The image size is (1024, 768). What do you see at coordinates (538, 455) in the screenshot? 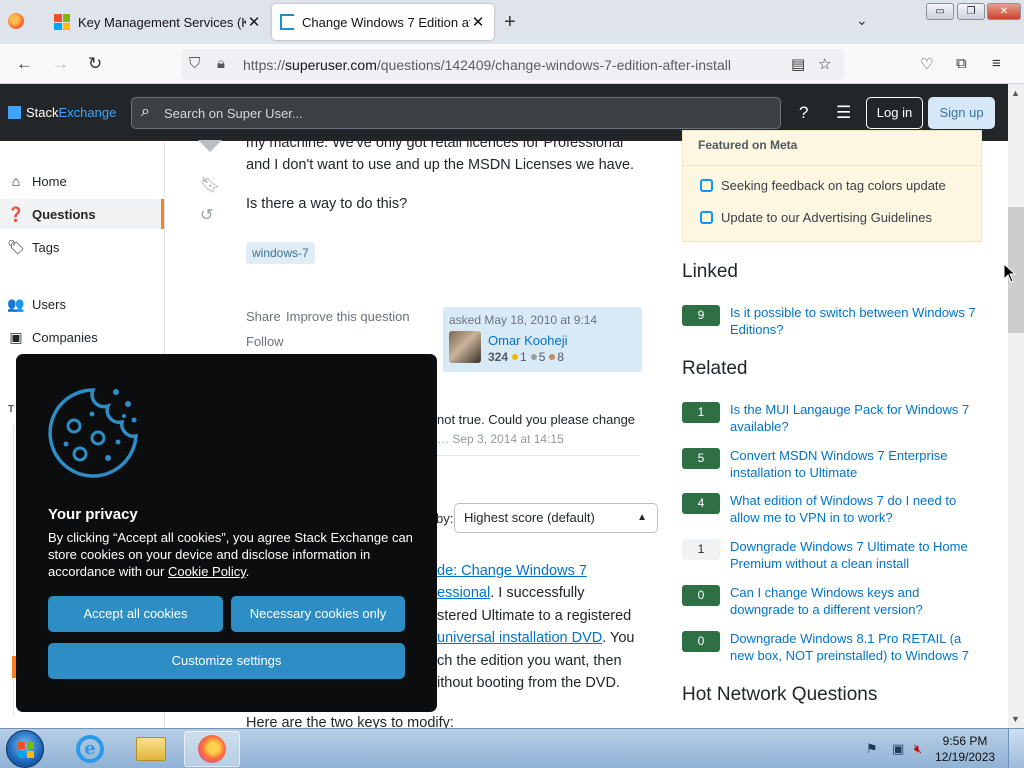
I see `divider` at bounding box center [538, 455].